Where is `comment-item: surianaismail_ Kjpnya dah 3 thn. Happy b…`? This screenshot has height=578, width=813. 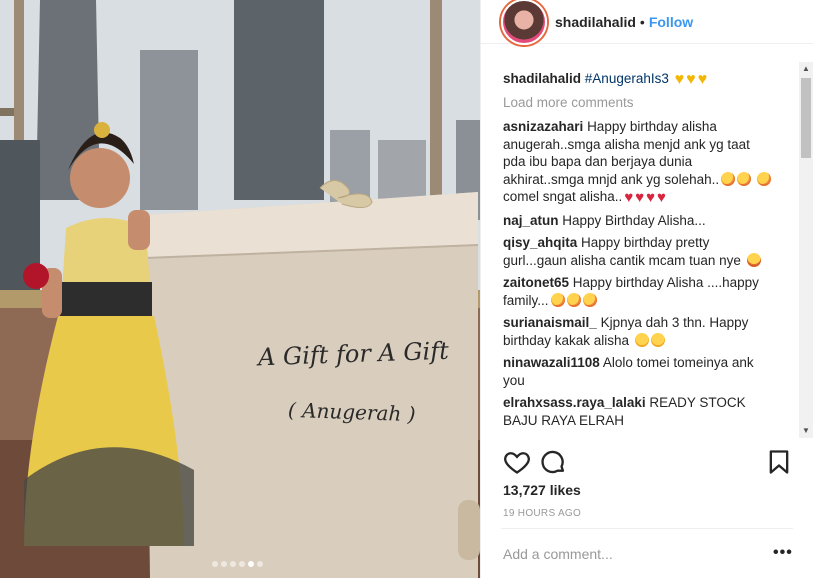
comment-item: surianaismail_ Kjpnya dah 3 thn. Happy b… is located at coordinates (637, 331).